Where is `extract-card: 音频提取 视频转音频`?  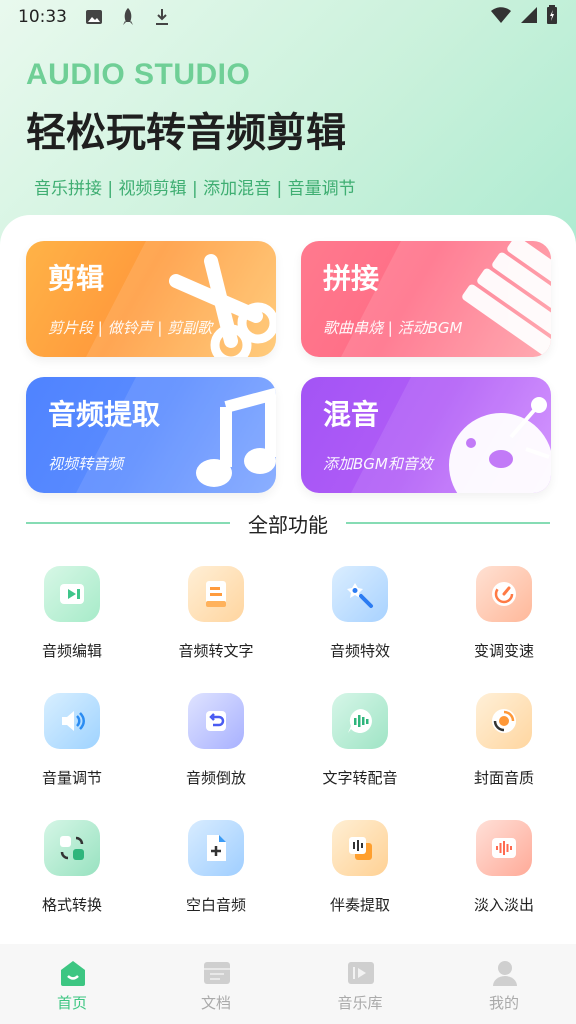
extract-card: 音频提取 视频转音频 is located at coordinates (151, 435).